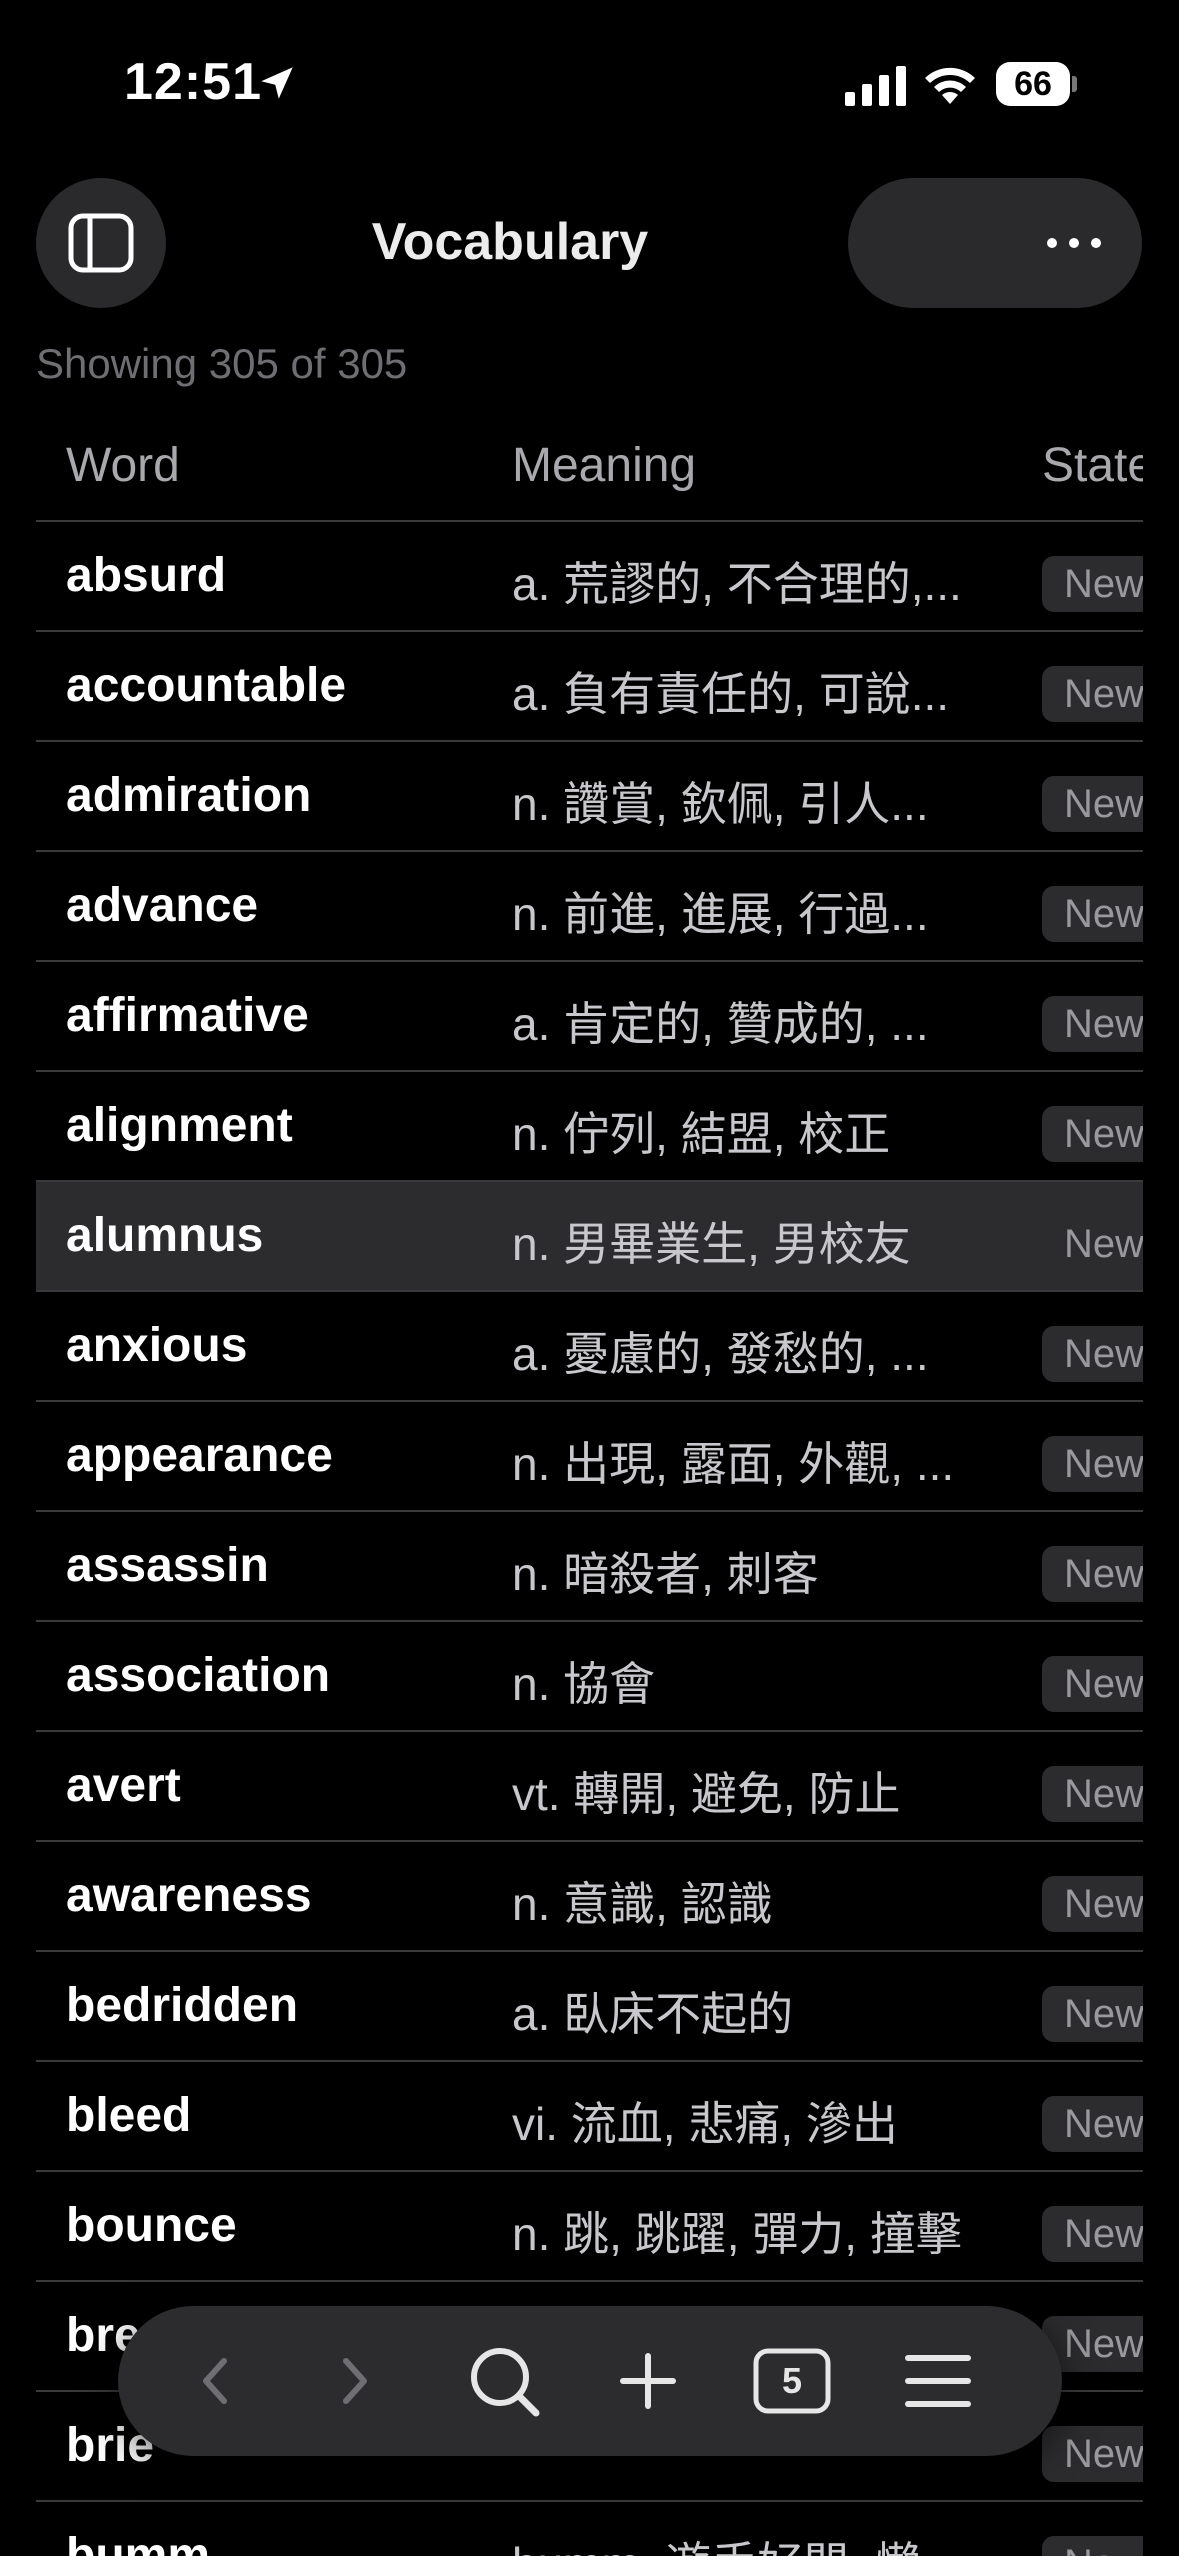  Describe the element at coordinates (189, 795) in the screenshot. I see `word-cell: admiration` at that location.